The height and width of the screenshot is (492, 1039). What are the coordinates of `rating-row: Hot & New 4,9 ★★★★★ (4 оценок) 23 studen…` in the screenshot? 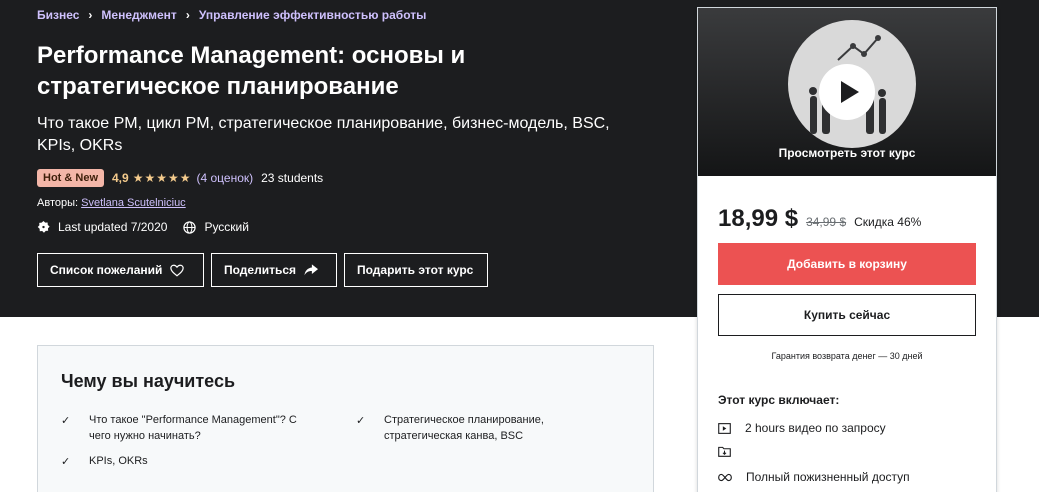 It's located at (180, 178).